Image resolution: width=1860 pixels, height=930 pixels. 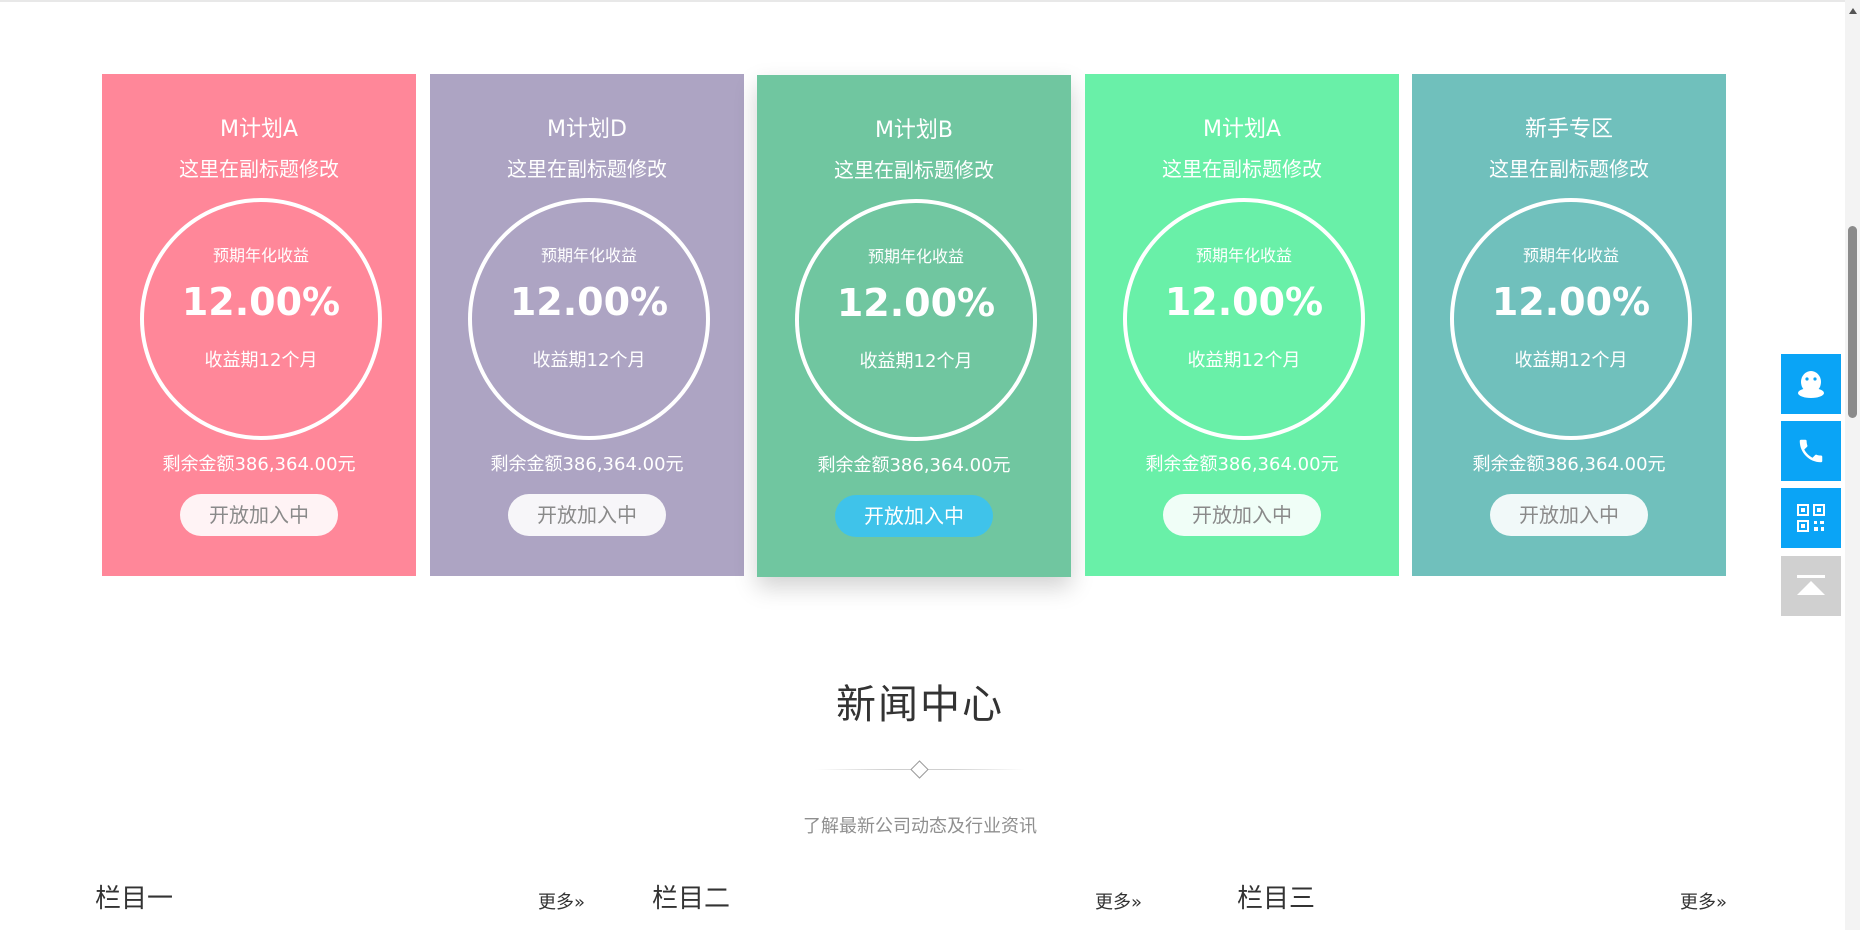 I want to click on back-to-top-button, so click(x=1811, y=586).